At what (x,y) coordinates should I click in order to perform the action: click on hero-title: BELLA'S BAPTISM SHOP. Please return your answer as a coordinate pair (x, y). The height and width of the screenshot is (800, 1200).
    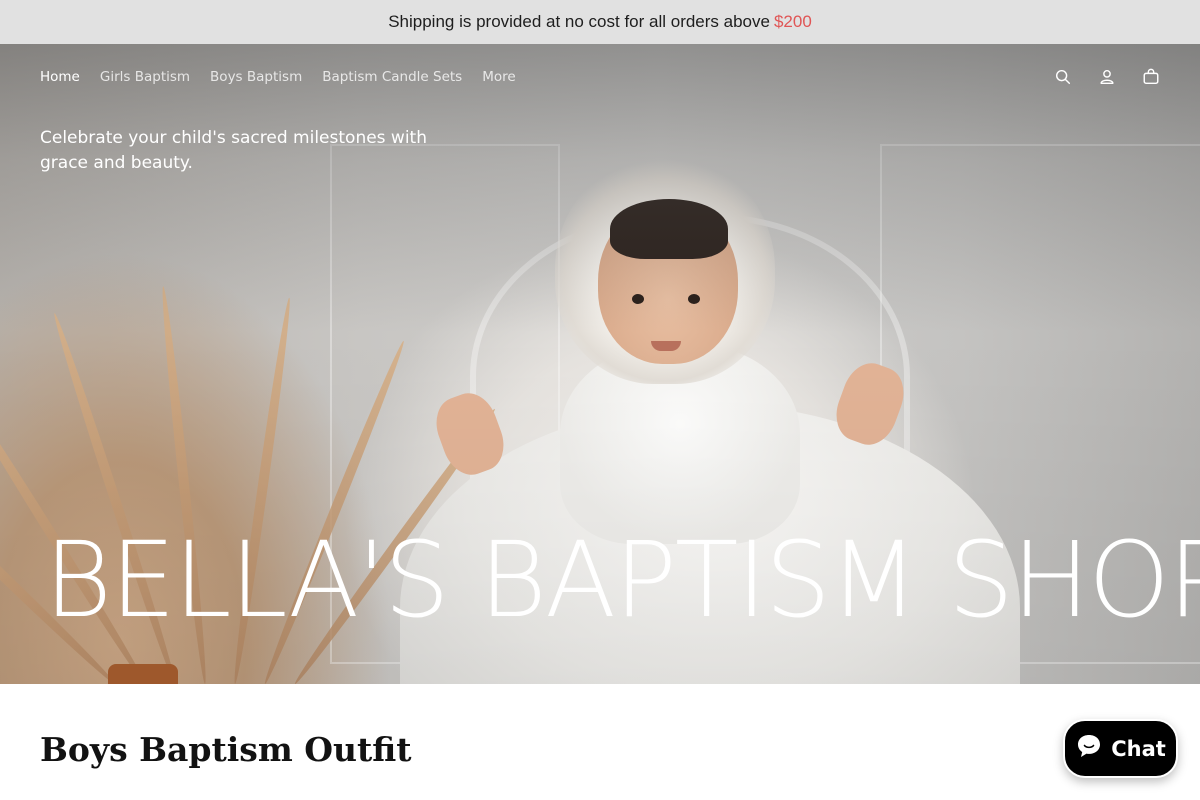
    Looking at the image, I should click on (622, 580).